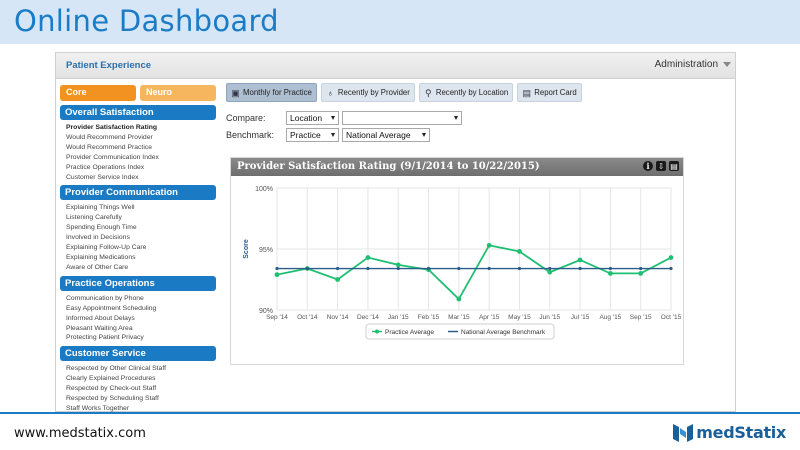 The width and height of the screenshot is (800, 450). I want to click on sidebar-item: Clearly Explained Procedures, so click(141, 379).